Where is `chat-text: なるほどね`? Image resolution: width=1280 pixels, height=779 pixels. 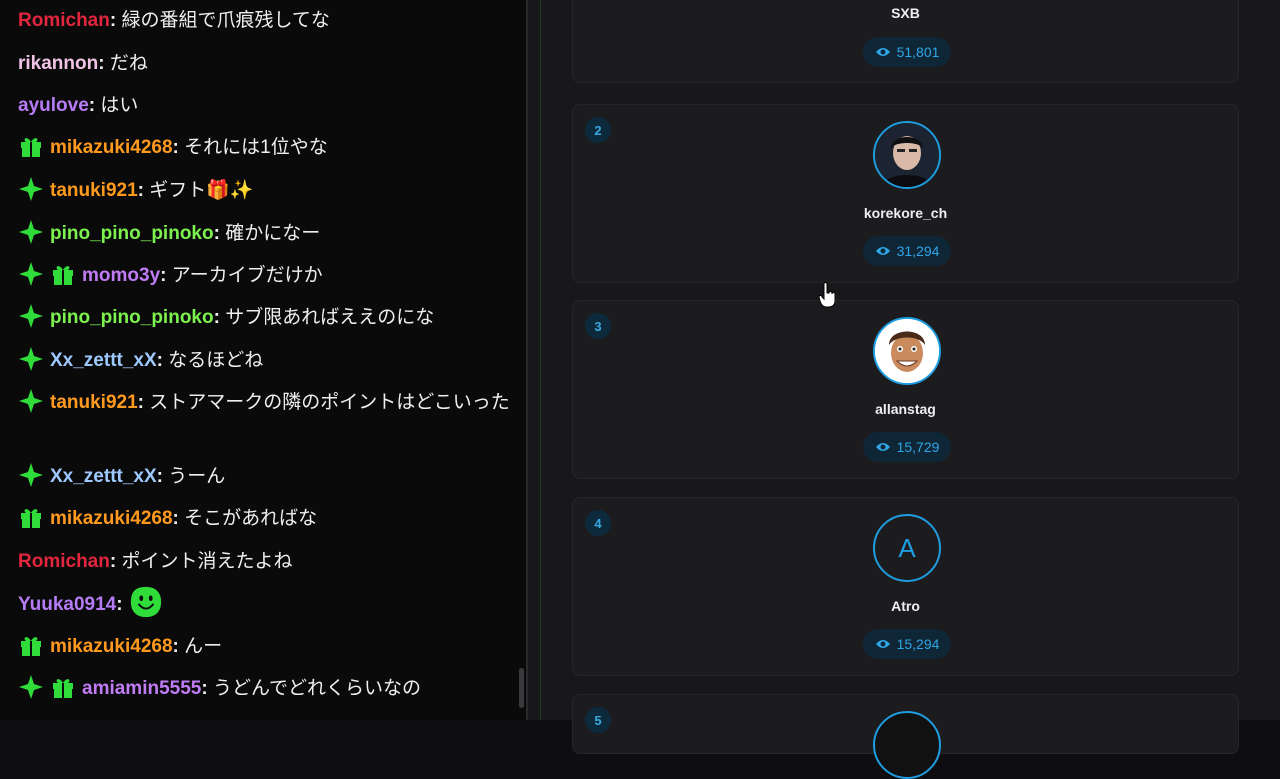
chat-text: なるほどね is located at coordinates (216, 360).